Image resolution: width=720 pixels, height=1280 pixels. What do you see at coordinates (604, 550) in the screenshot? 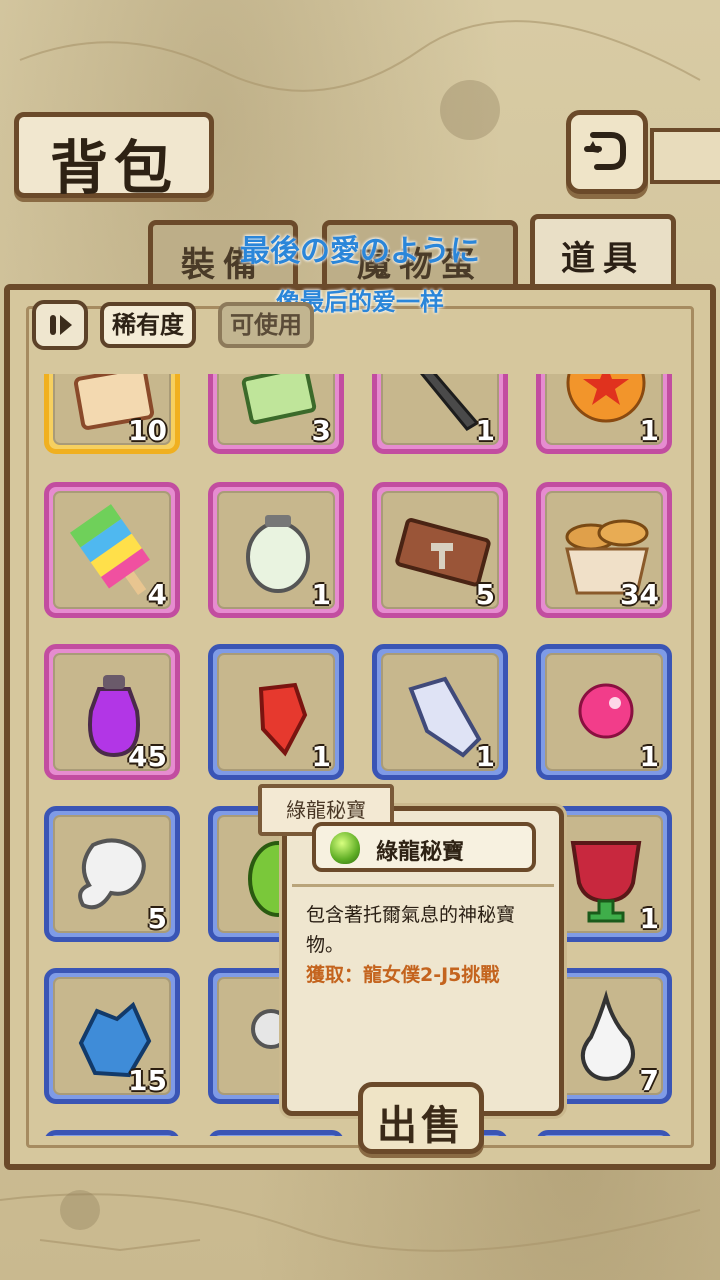
I see `item-slot: 34` at bounding box center [604, 550].